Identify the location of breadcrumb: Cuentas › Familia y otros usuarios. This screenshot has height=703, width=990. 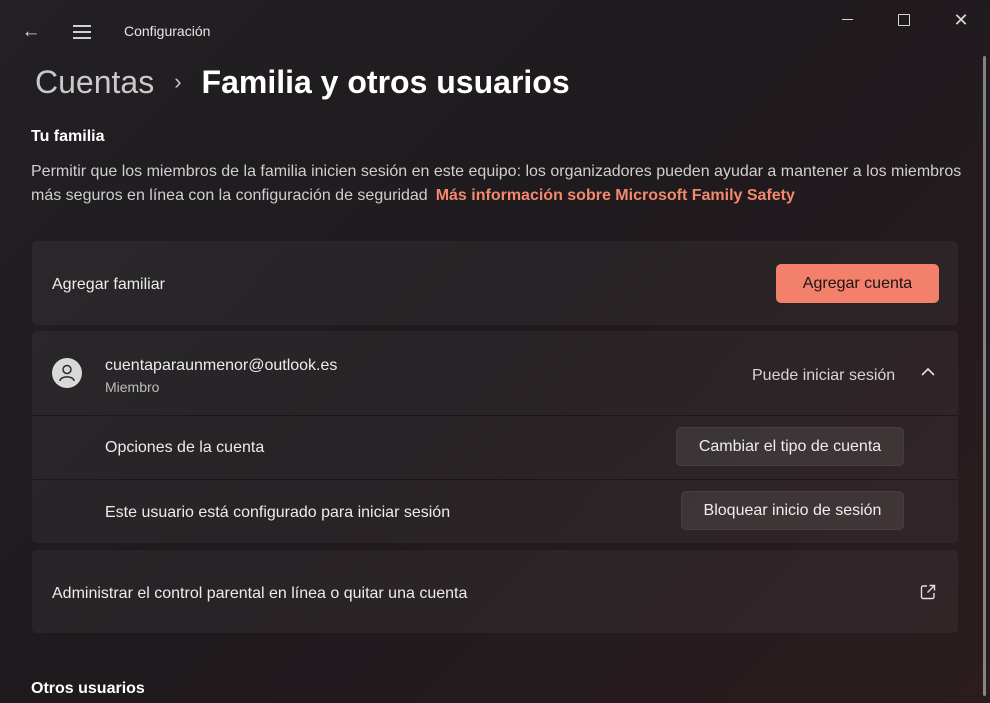
(302, 82).